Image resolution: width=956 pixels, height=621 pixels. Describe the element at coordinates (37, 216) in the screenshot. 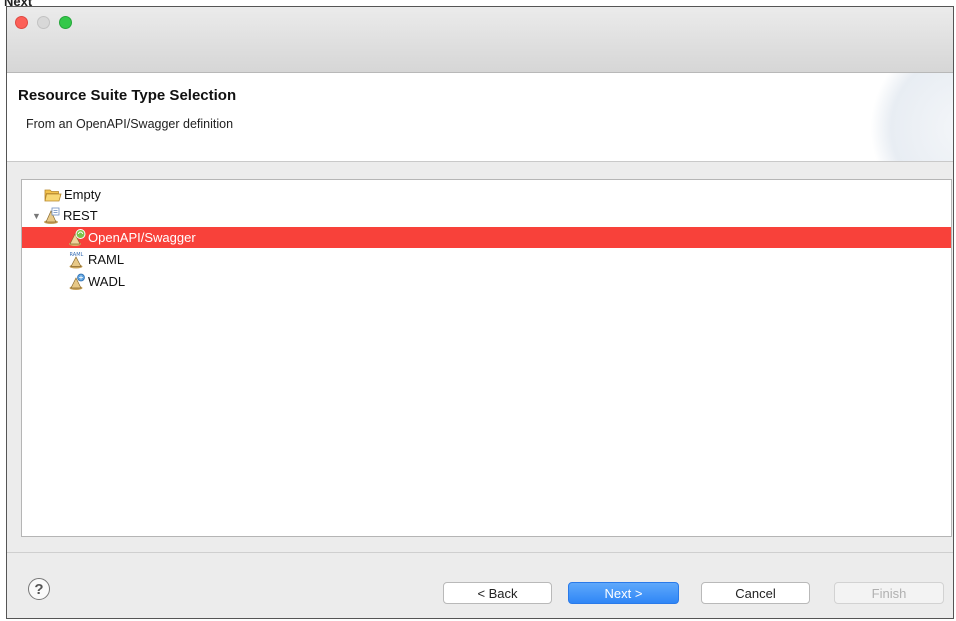

I see `disclosure-triangle-icon: ▼` at that location.